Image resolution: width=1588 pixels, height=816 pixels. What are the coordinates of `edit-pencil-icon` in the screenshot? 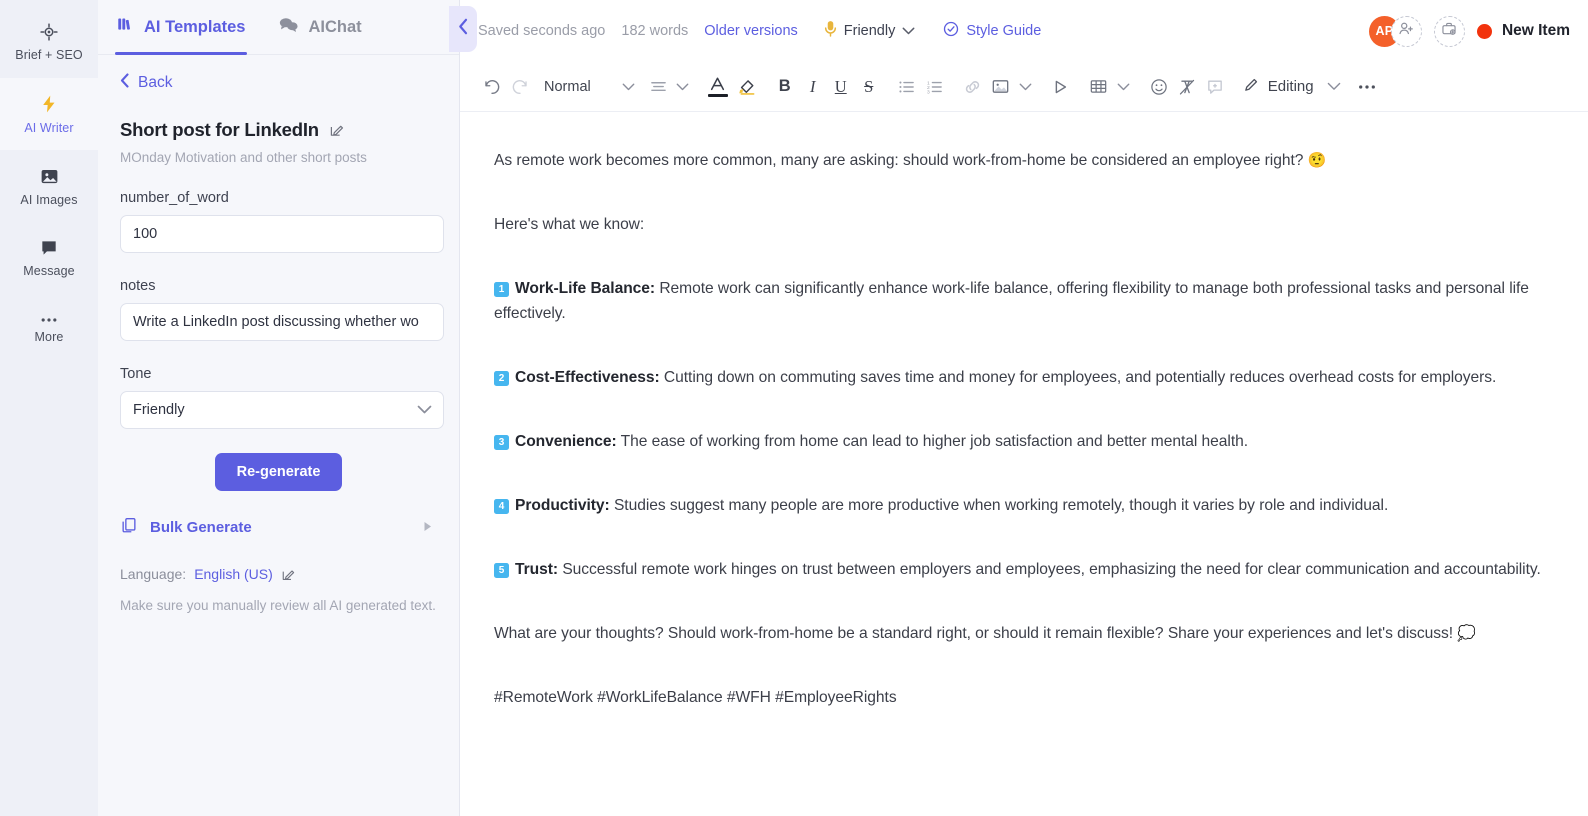 It's located at (337, 130).